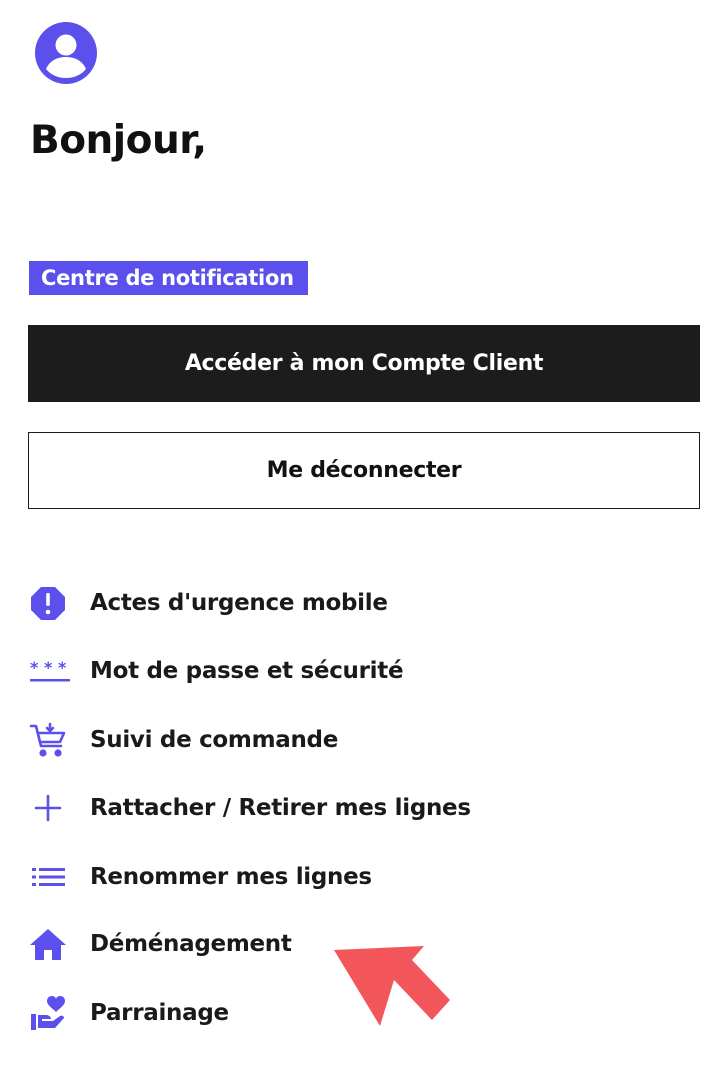 This screenshot has width=728, height=1080. Describe the element at coordinates (51, 603) in the screenshot. I see `alert-octagon-icon` at that location.